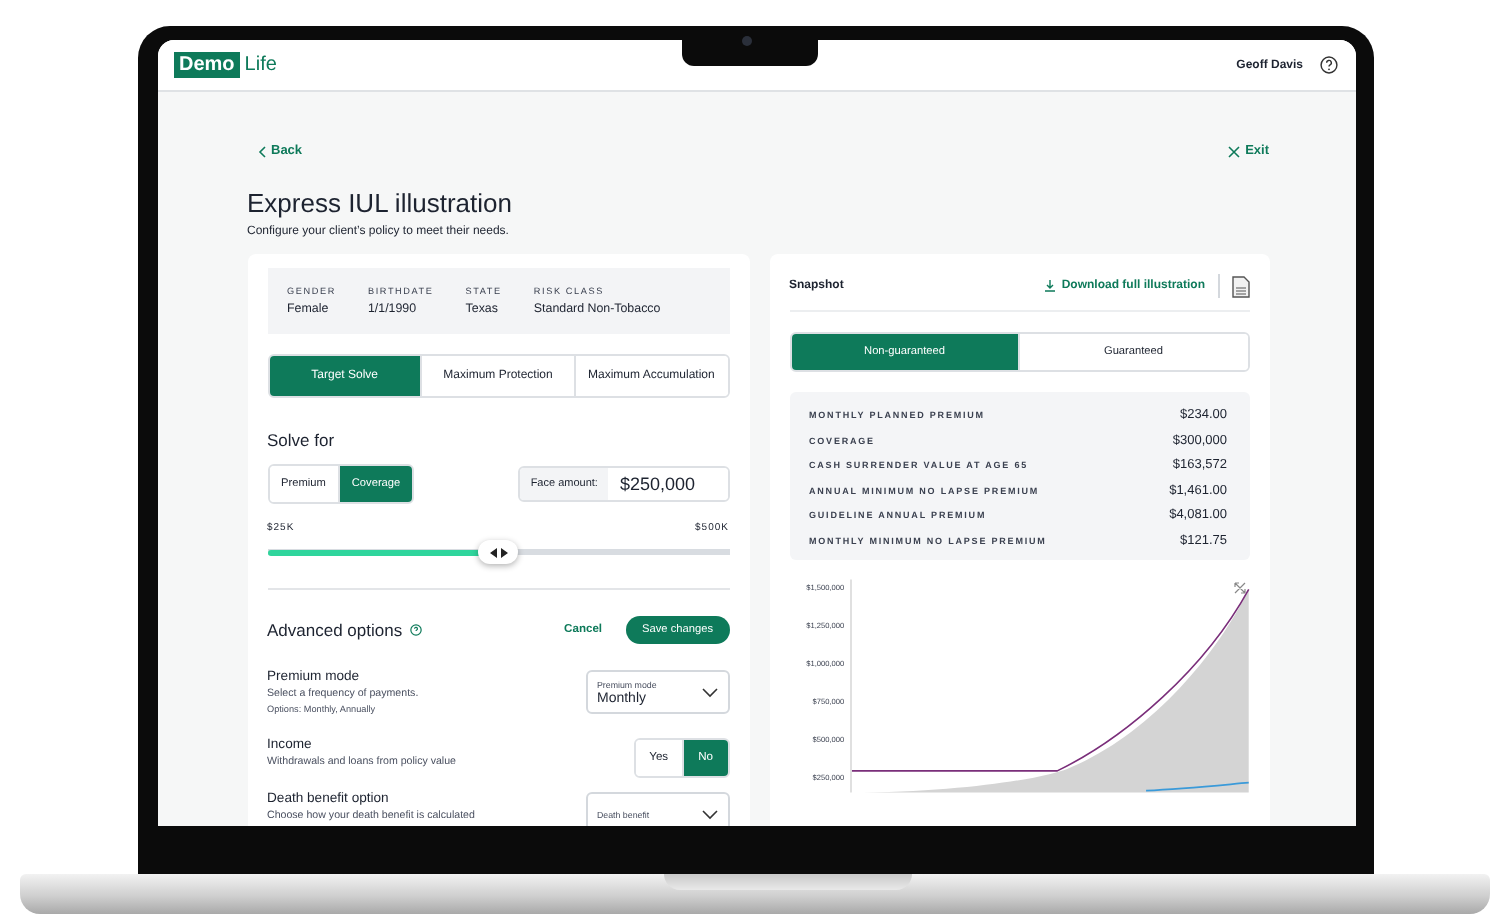 The image size is (1510, 918). I want to click on page-title: Express IUL illustration, so click(380, 203).